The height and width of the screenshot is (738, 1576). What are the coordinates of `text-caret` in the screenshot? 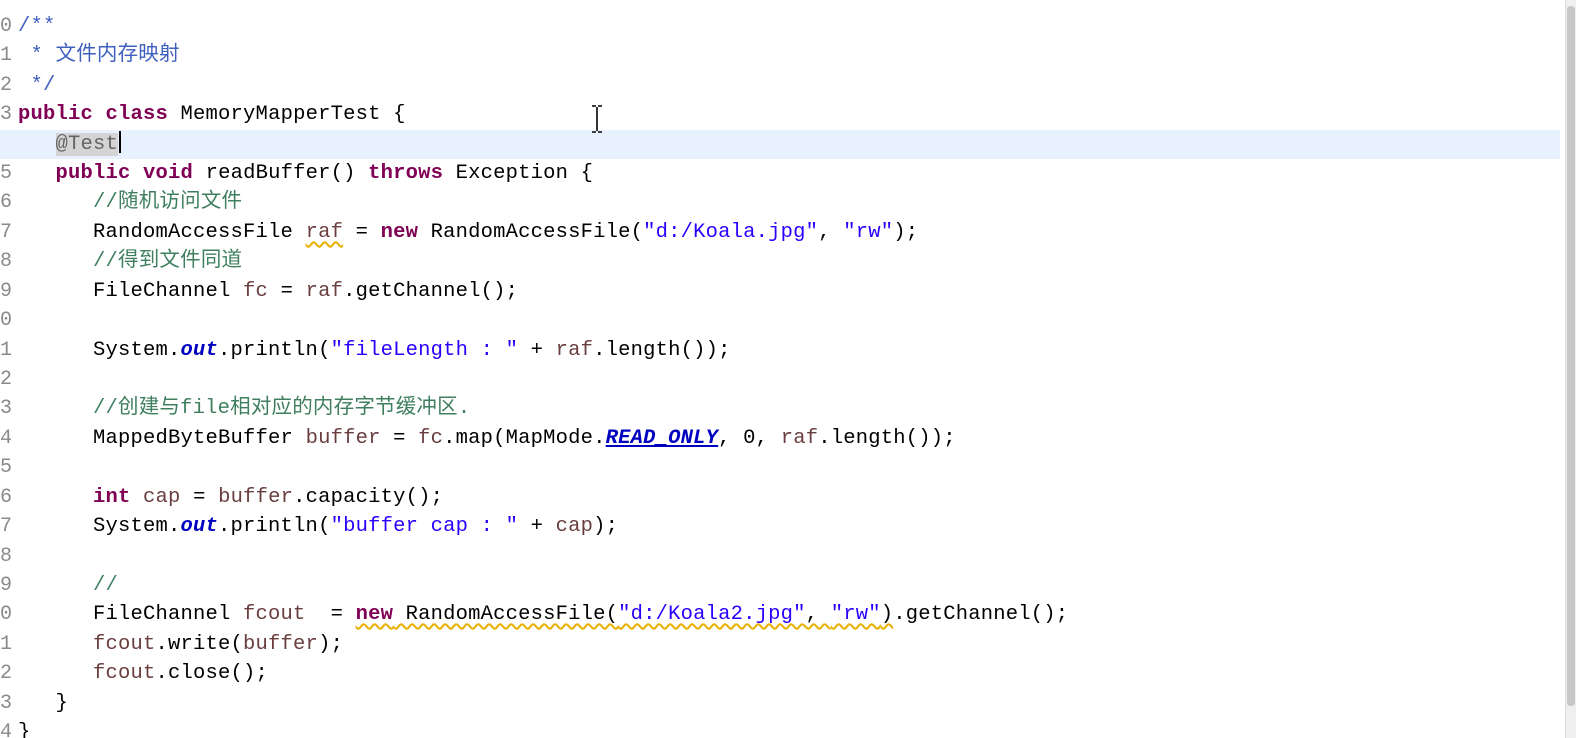 It's located at (120, 142).